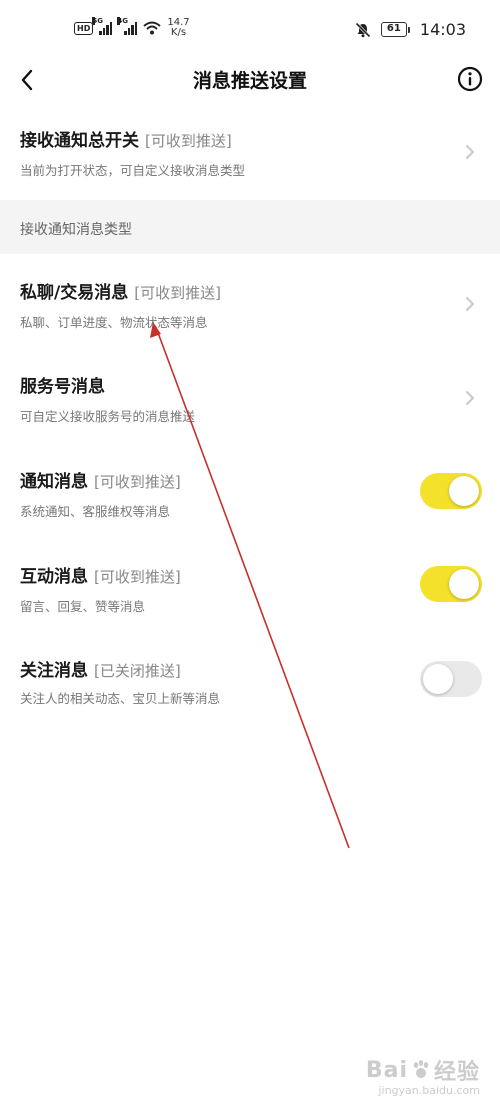  I want to click on page-title: 消息推送设置, so click(249, 81).